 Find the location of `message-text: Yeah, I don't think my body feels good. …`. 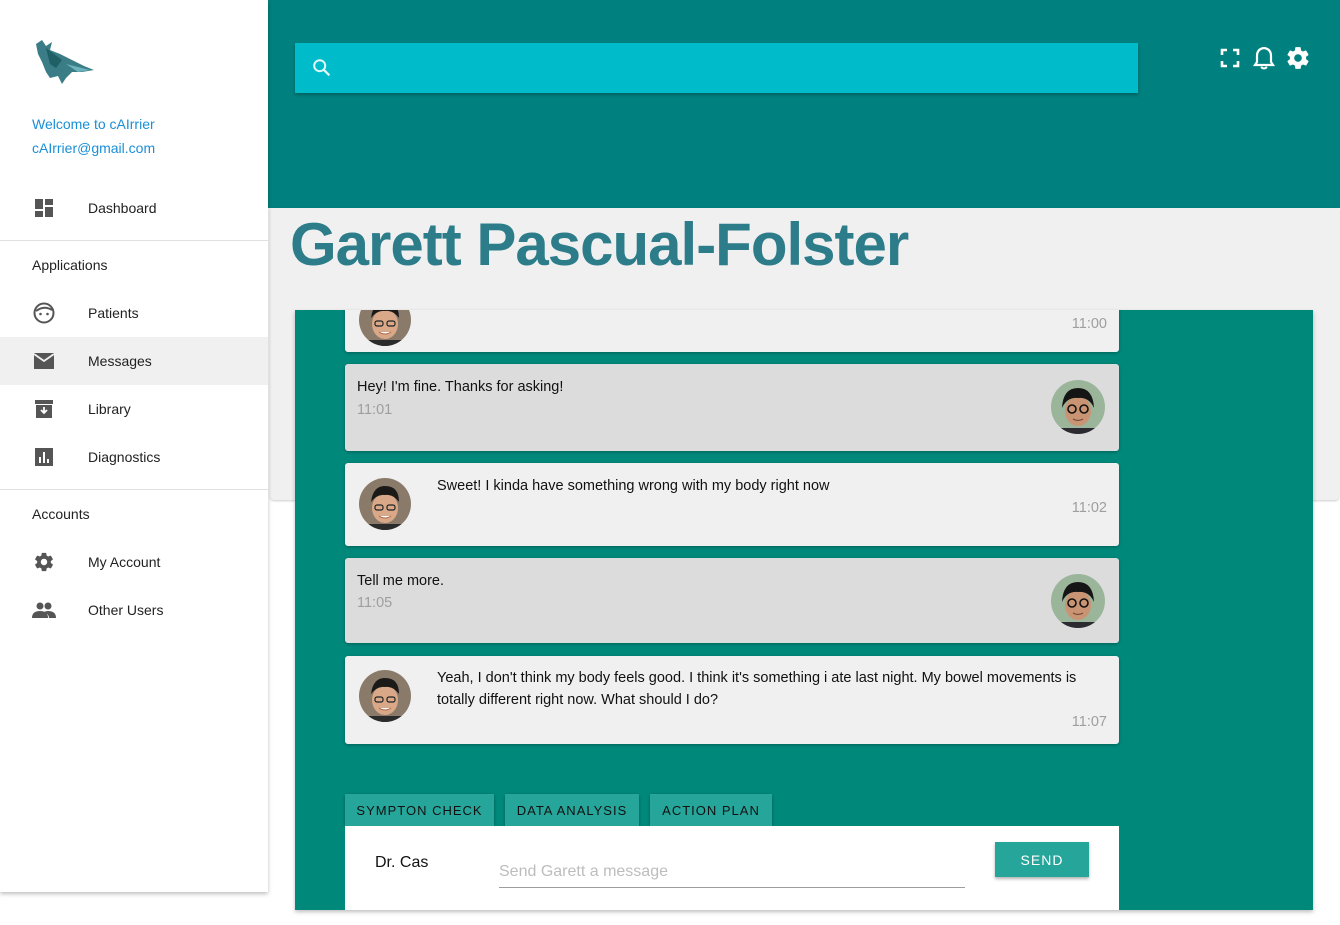

message-text: Yeah, I don't think my body feels good. … is located at coordinates (757, 689).